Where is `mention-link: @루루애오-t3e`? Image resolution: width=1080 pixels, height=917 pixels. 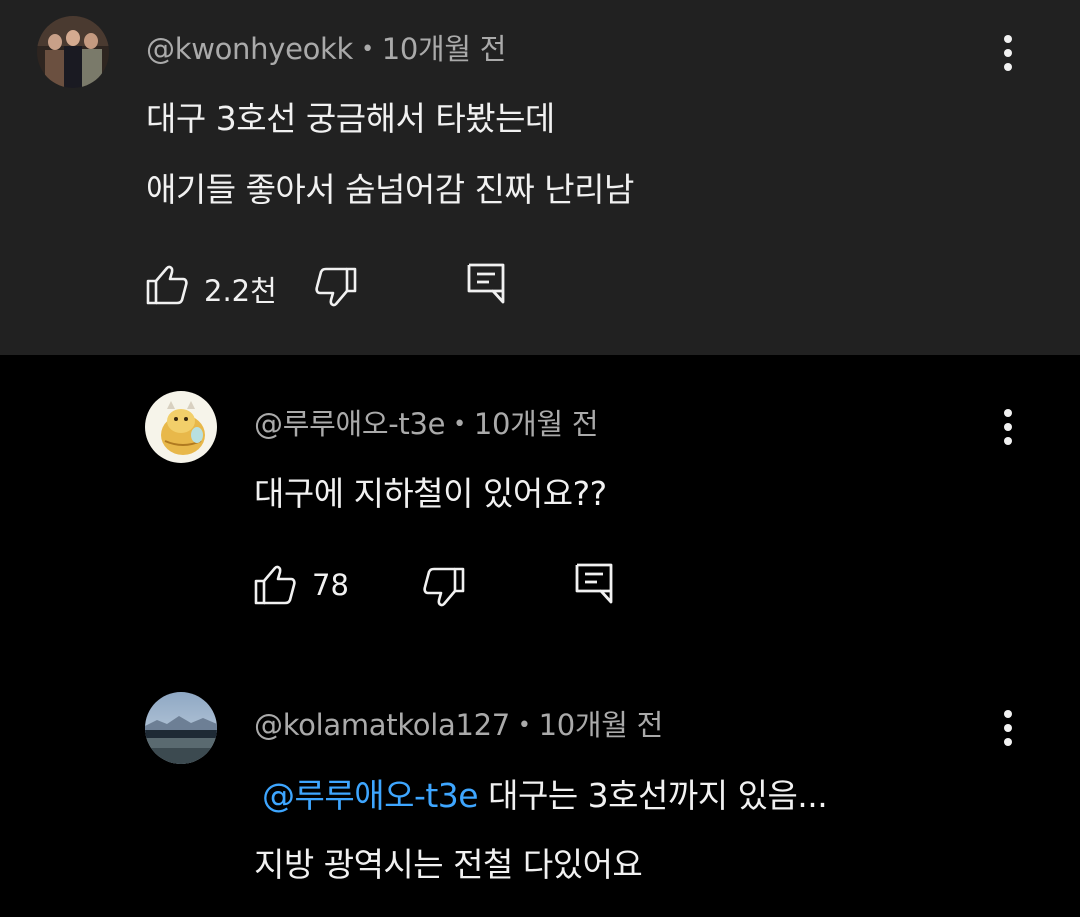 mention-link: @루루애오-t3e is located at coordinates (370, 795).